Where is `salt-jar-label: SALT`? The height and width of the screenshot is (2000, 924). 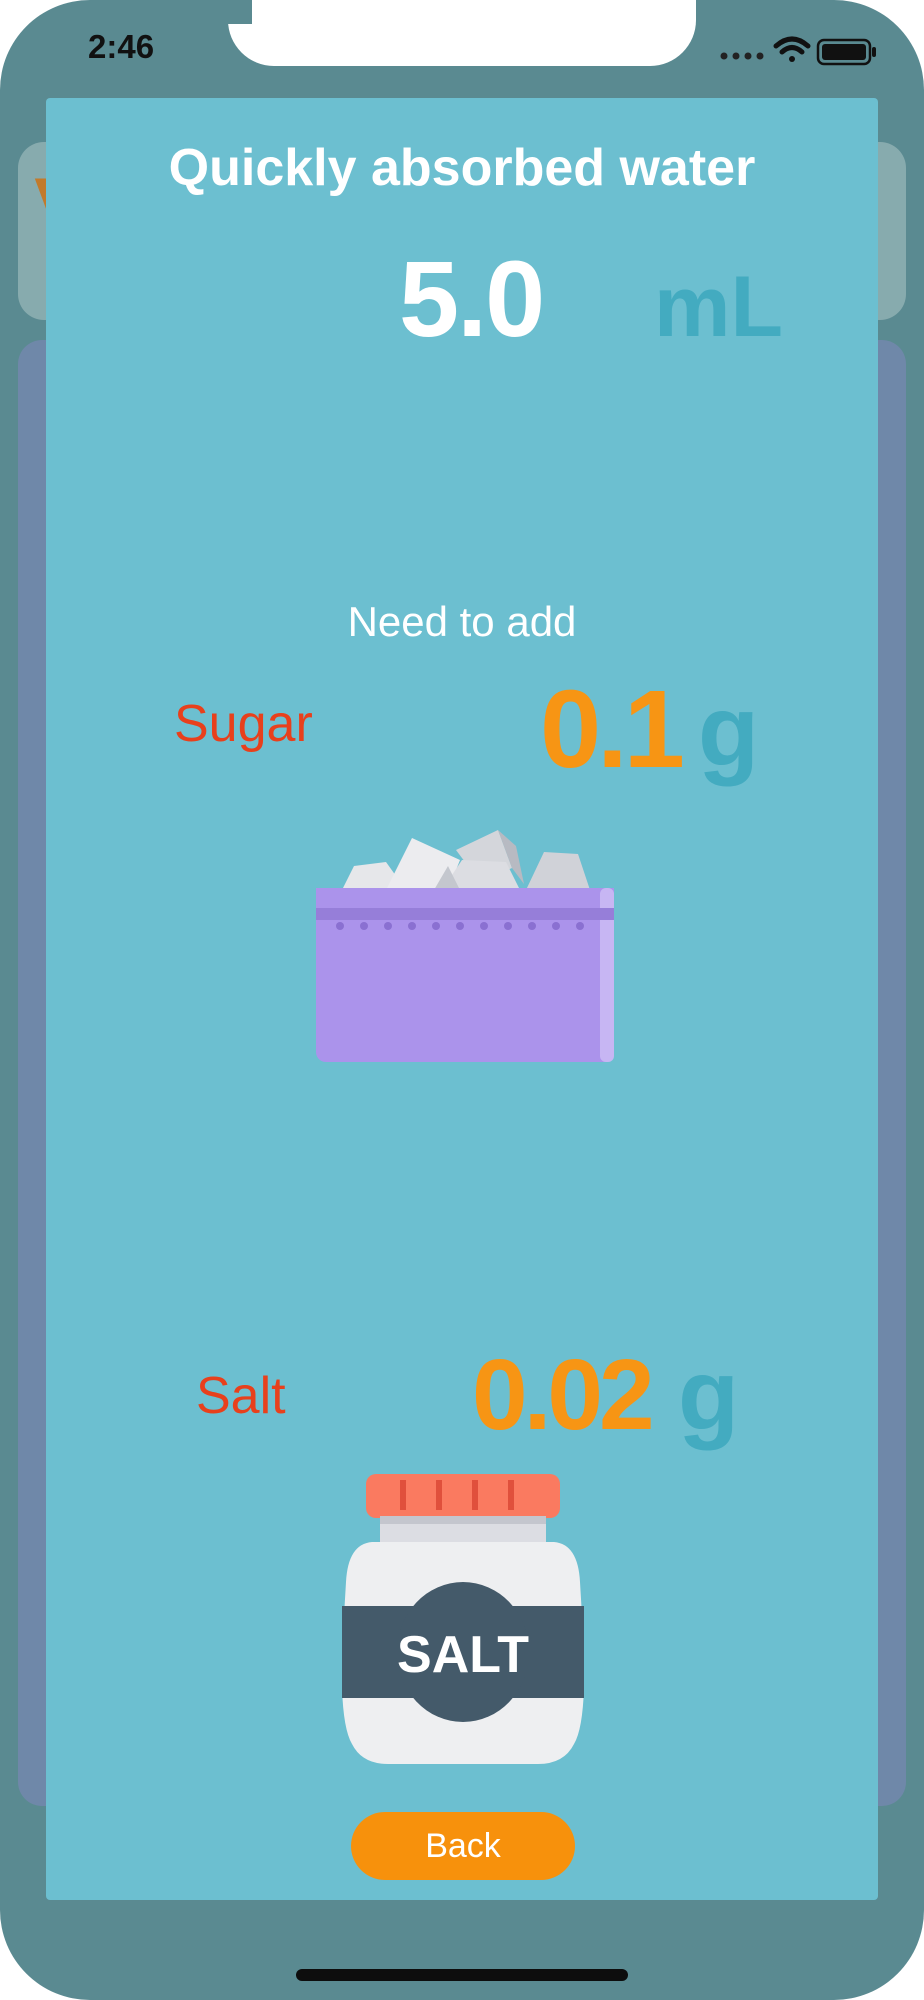 salt-jar-label: SALT is located at coordinates (463, 1655).